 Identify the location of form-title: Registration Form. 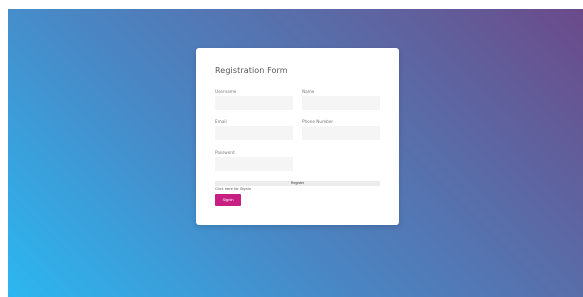
(251, 70).